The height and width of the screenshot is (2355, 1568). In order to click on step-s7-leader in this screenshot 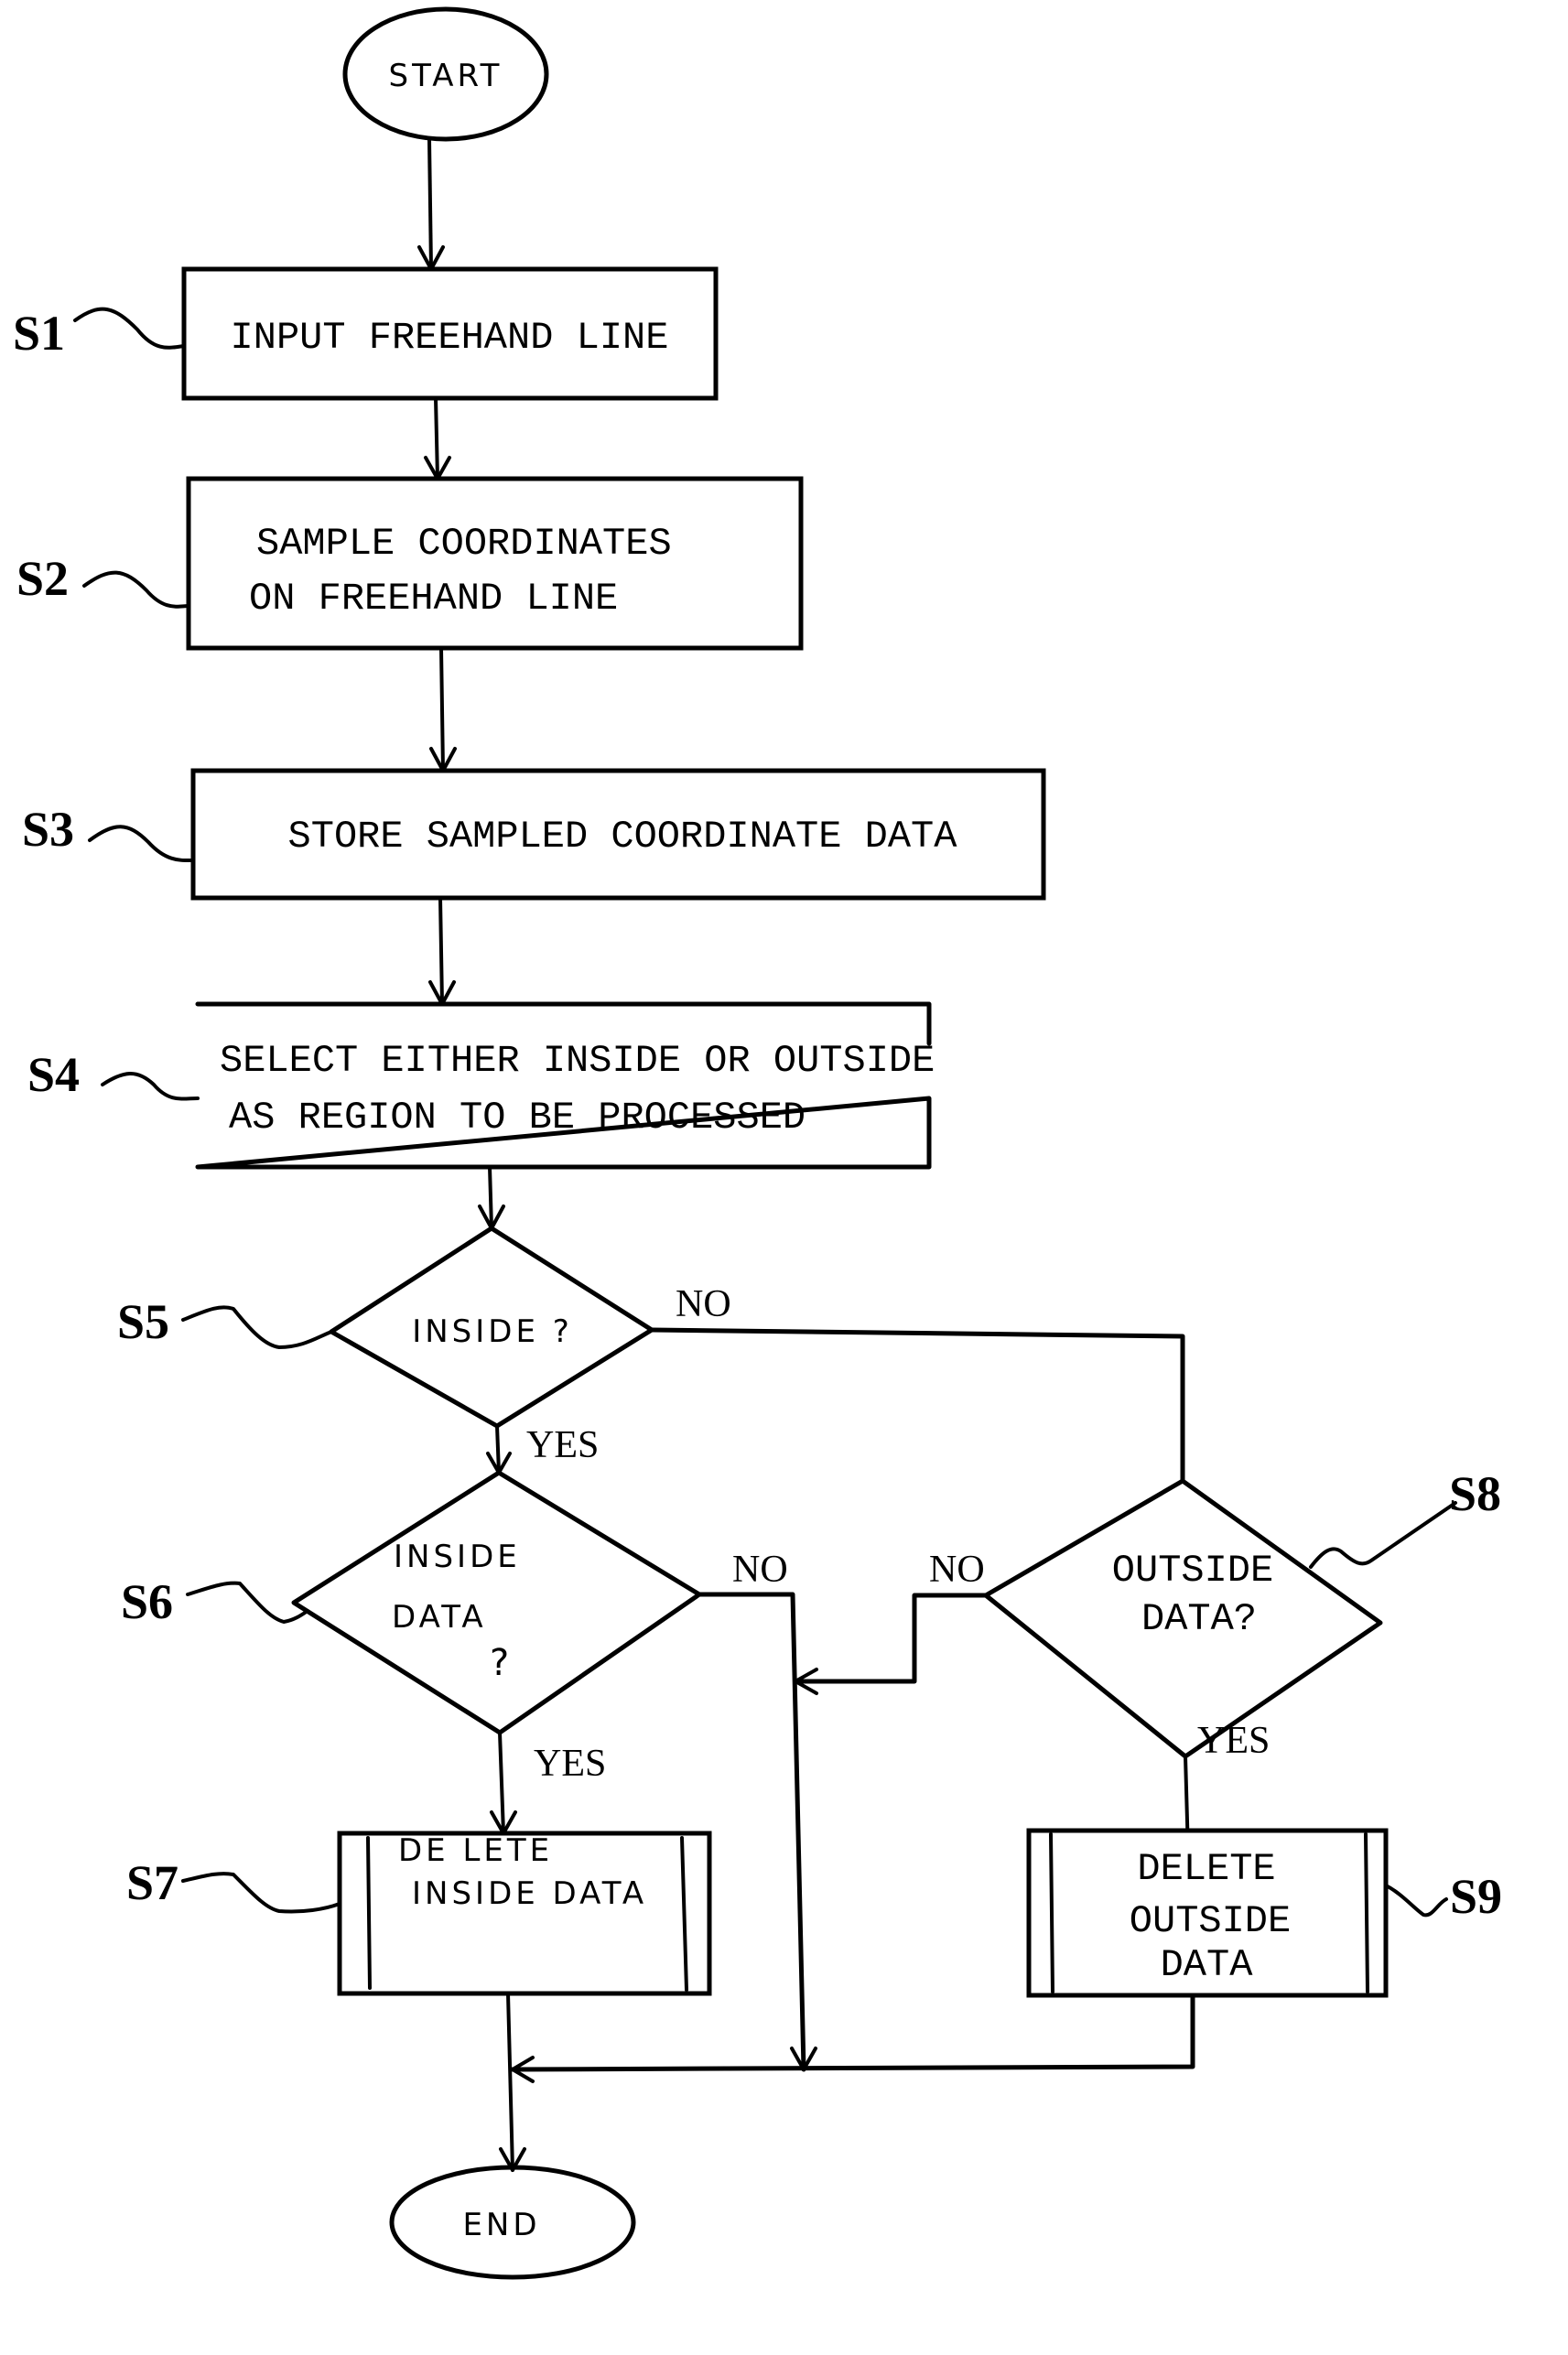, I will do `click(261, 1893)`.